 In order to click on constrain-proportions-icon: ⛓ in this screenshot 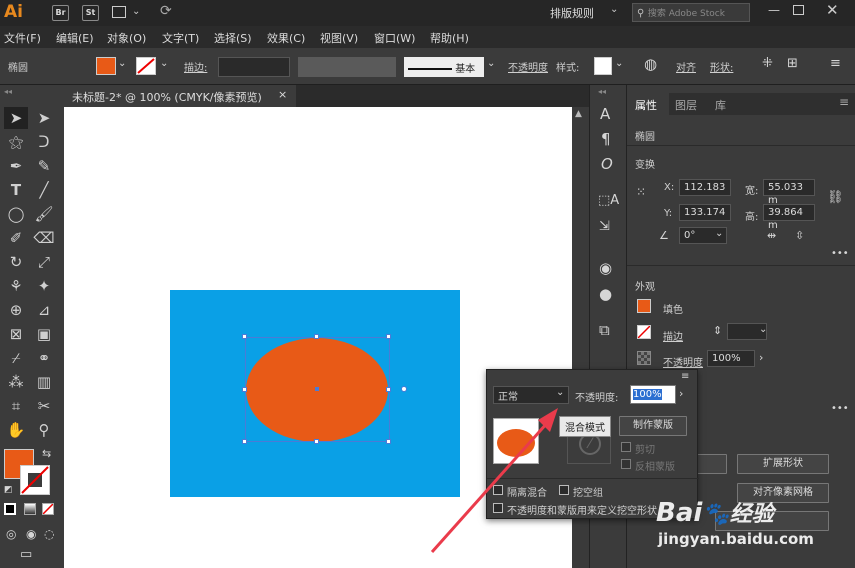, I will do `click(835, 197)`.